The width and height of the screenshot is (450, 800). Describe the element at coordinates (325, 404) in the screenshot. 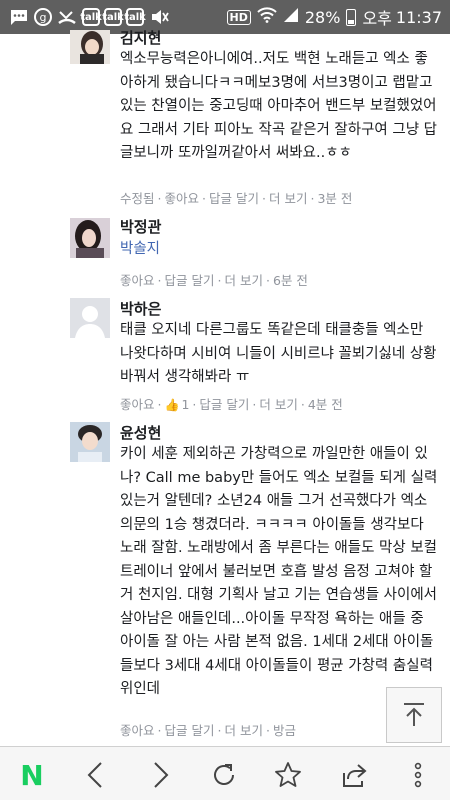

I see `timestamp: 4분 전` at that location.